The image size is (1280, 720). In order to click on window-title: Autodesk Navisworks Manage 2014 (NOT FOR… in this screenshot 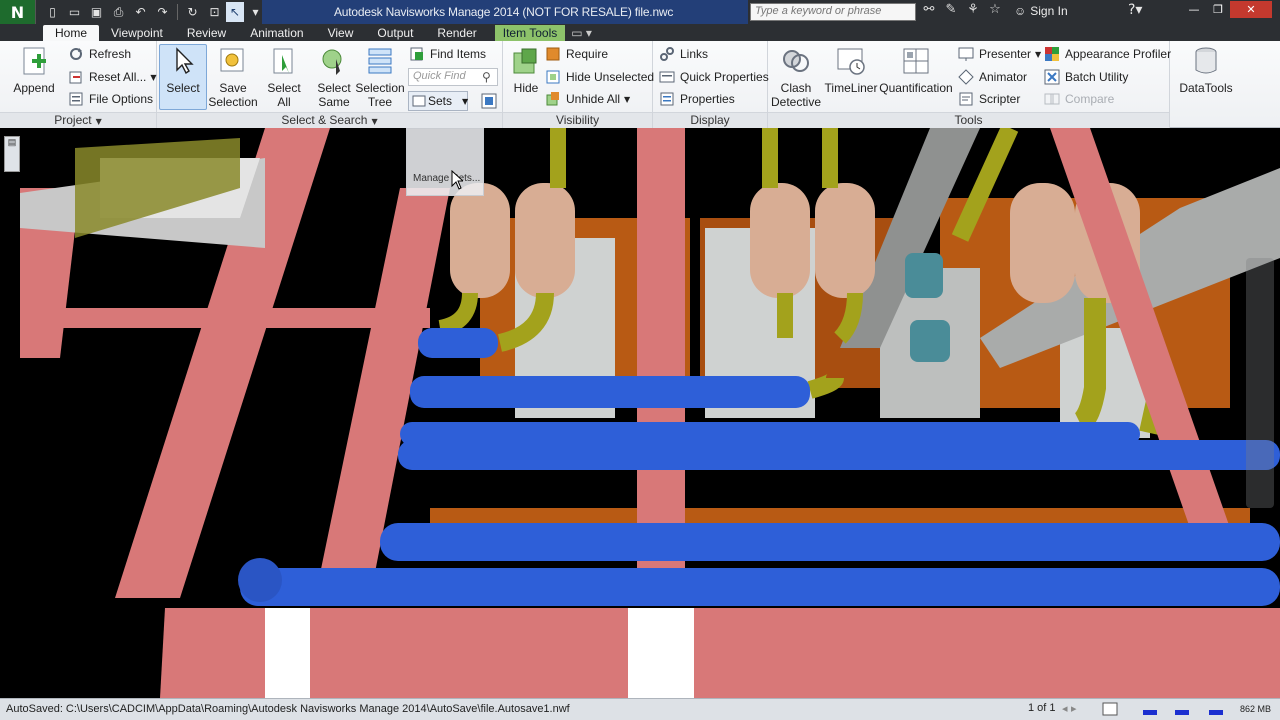, I will do `click(505, 12)`.